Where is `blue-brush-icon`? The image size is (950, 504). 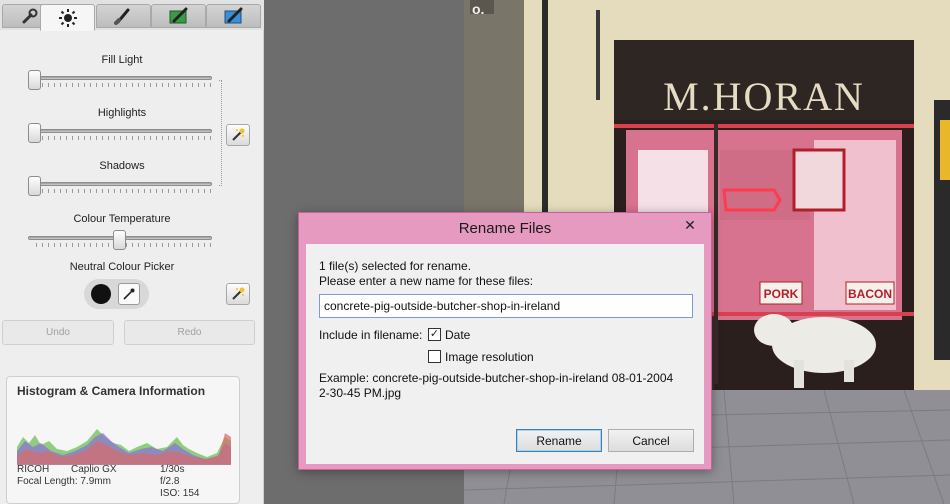
blue-brush-icon is located at coordinates (233, 15).